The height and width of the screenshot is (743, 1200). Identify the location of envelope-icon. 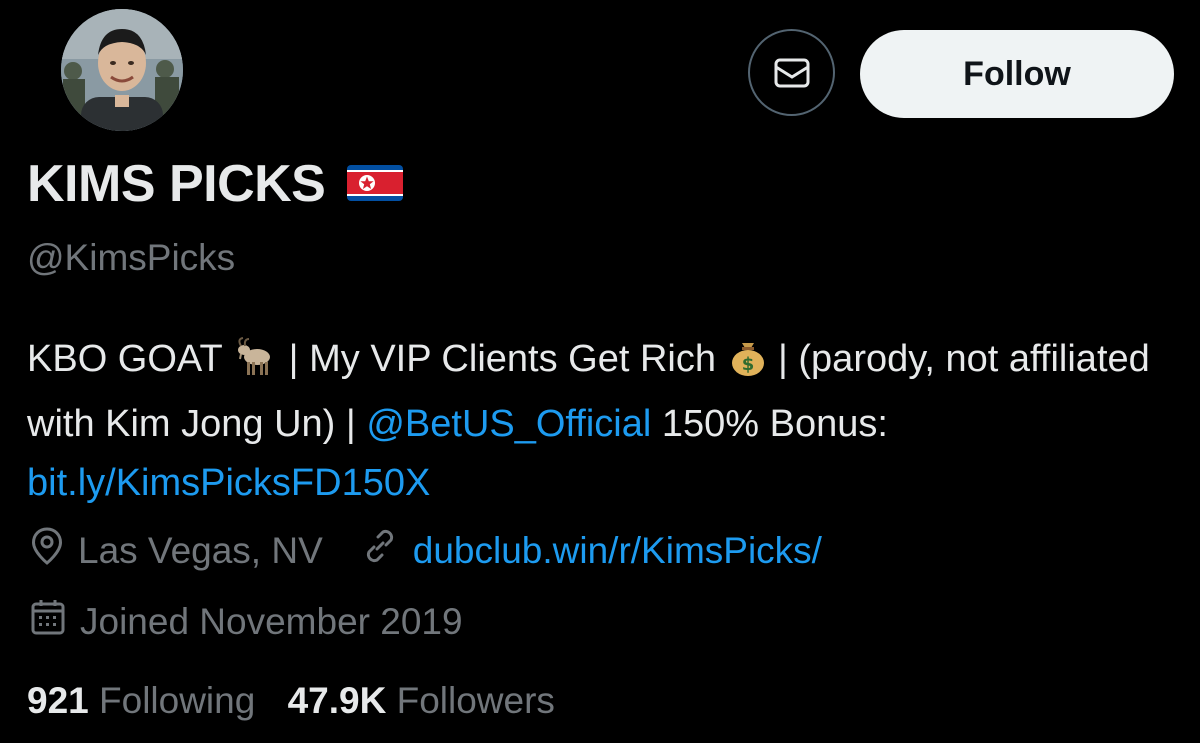
(791, 72).